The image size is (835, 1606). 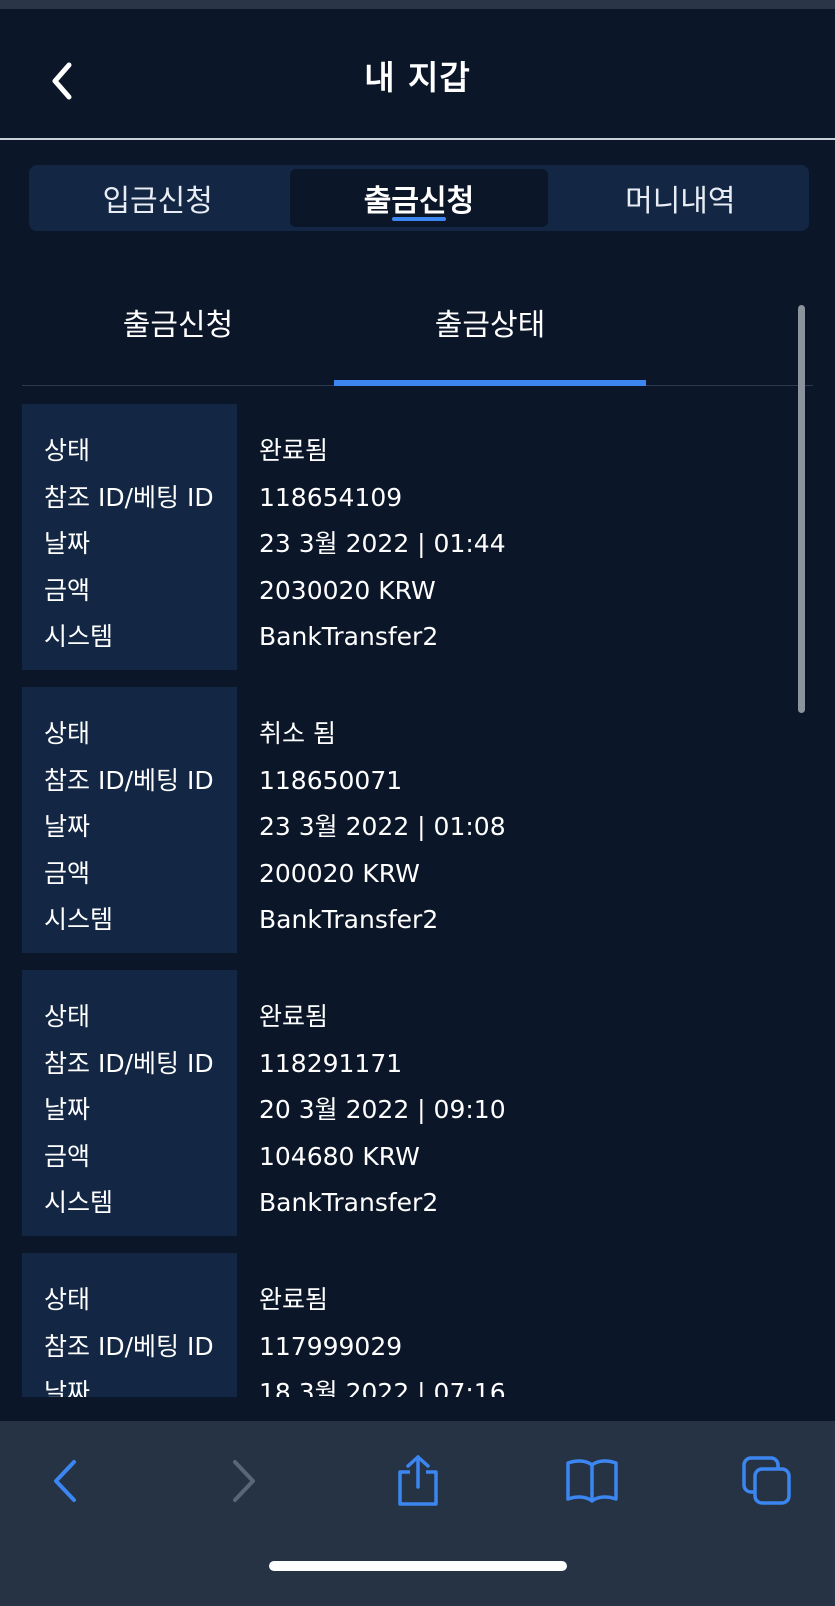 What do you see at coordinates (382, 1109) in the screenshot?
I see `value-date: 20 3월 2022 | 09:10` at bounding box center [382, 1109].